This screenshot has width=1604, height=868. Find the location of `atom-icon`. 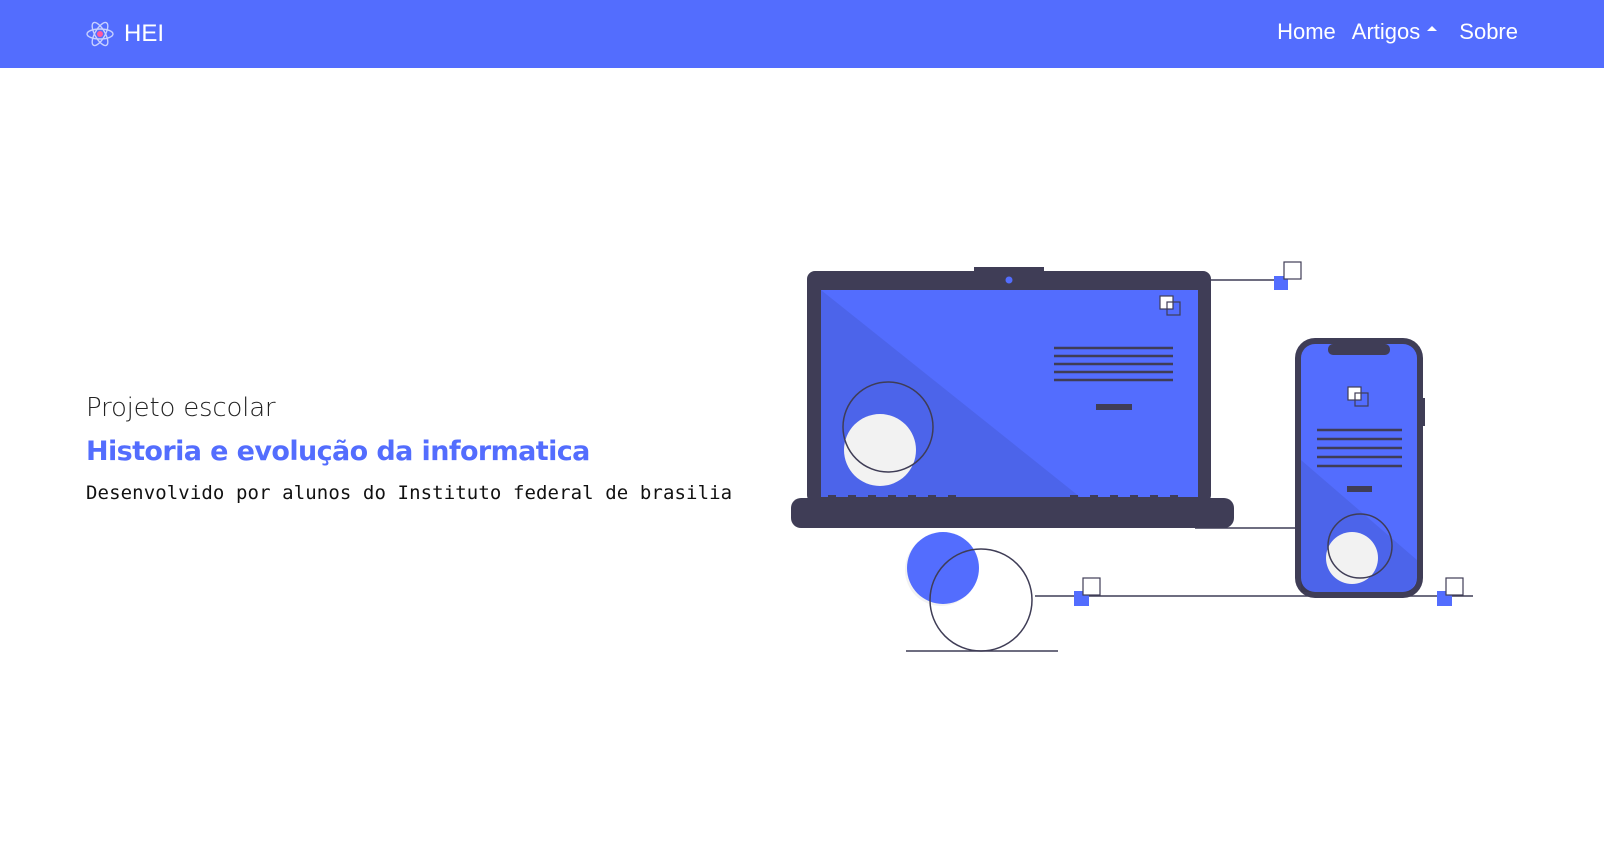

atom-icon is located at coordinates (100, 34).